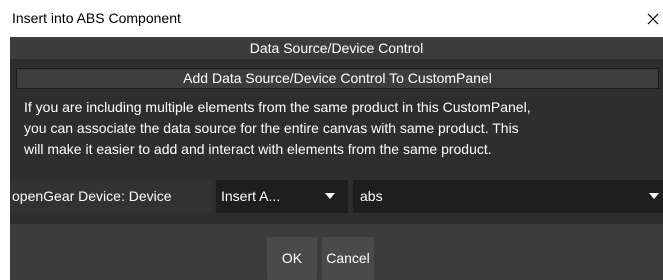 The width and height of the screenshot is (663, 280). Describe the element at coordinates (111, 196) in the screenshot. I see `device-label: openGear Device: Device` at that location.